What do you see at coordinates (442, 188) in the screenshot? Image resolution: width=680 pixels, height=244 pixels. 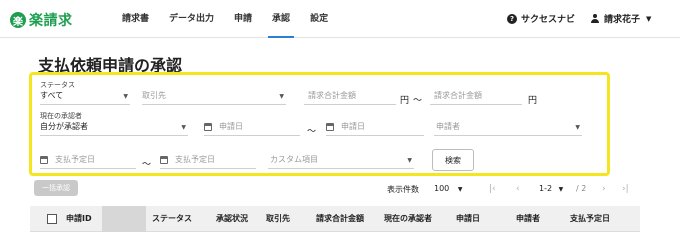 I see `page-size-value: 100` at bounding box center [442, 188].